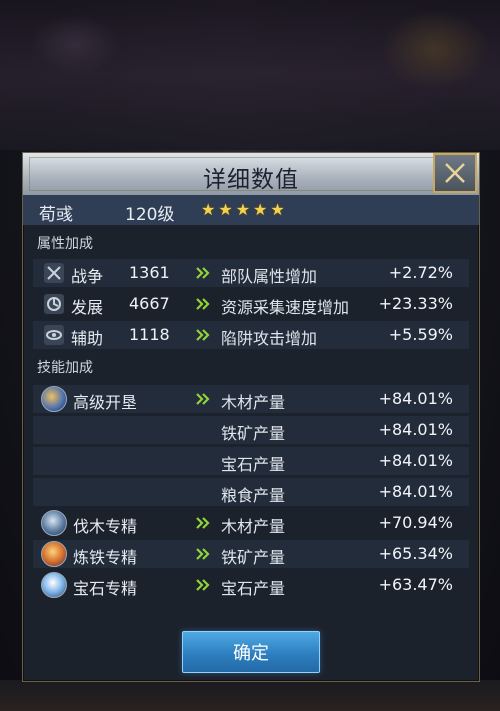 The width and height of the screenshot is (500, 711). What do you see at coordinates (251, 180) in the screenshot?
I see `dialog-title: 详细数值` at bounding box center [251, 180].